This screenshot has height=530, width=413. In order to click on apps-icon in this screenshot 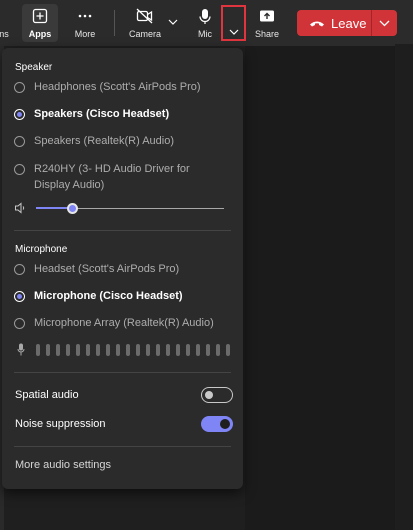, I will do `click(40, 16)`.